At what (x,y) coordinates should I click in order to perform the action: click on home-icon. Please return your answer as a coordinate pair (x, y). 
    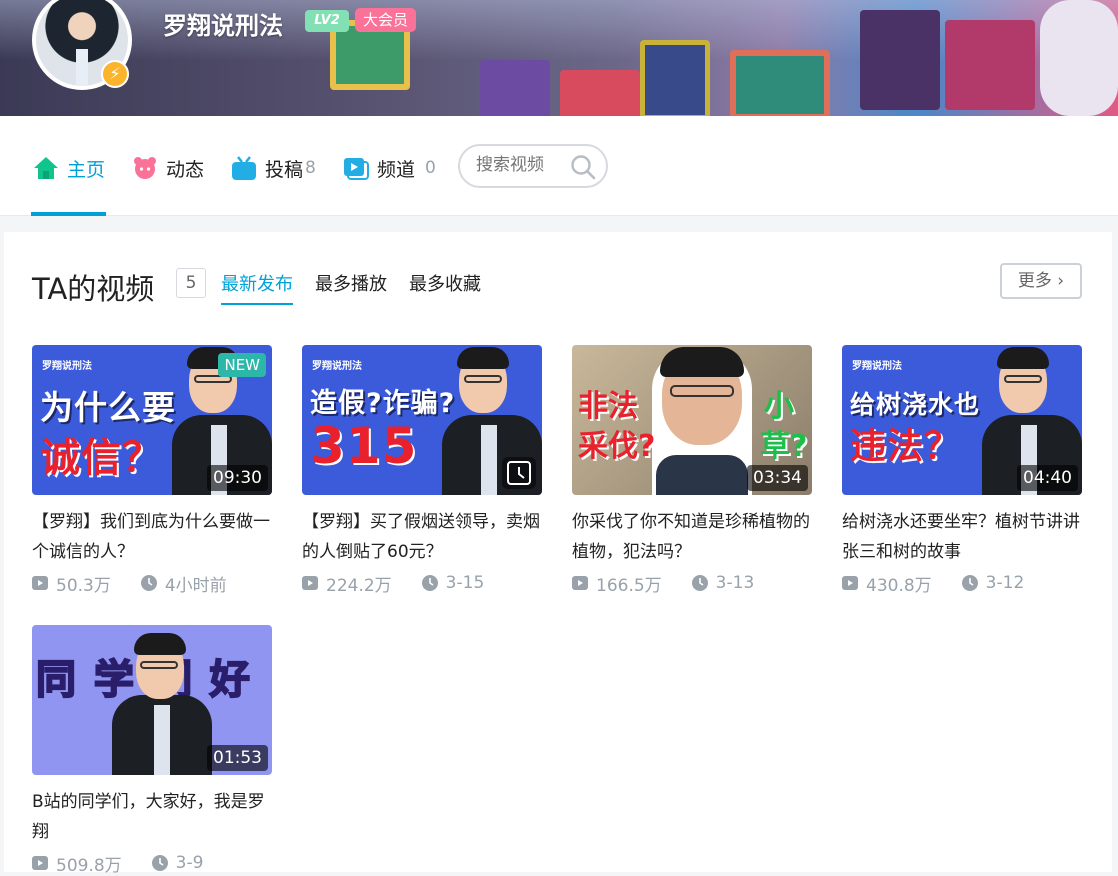
    Looking at the image, I should click on (46, 168).